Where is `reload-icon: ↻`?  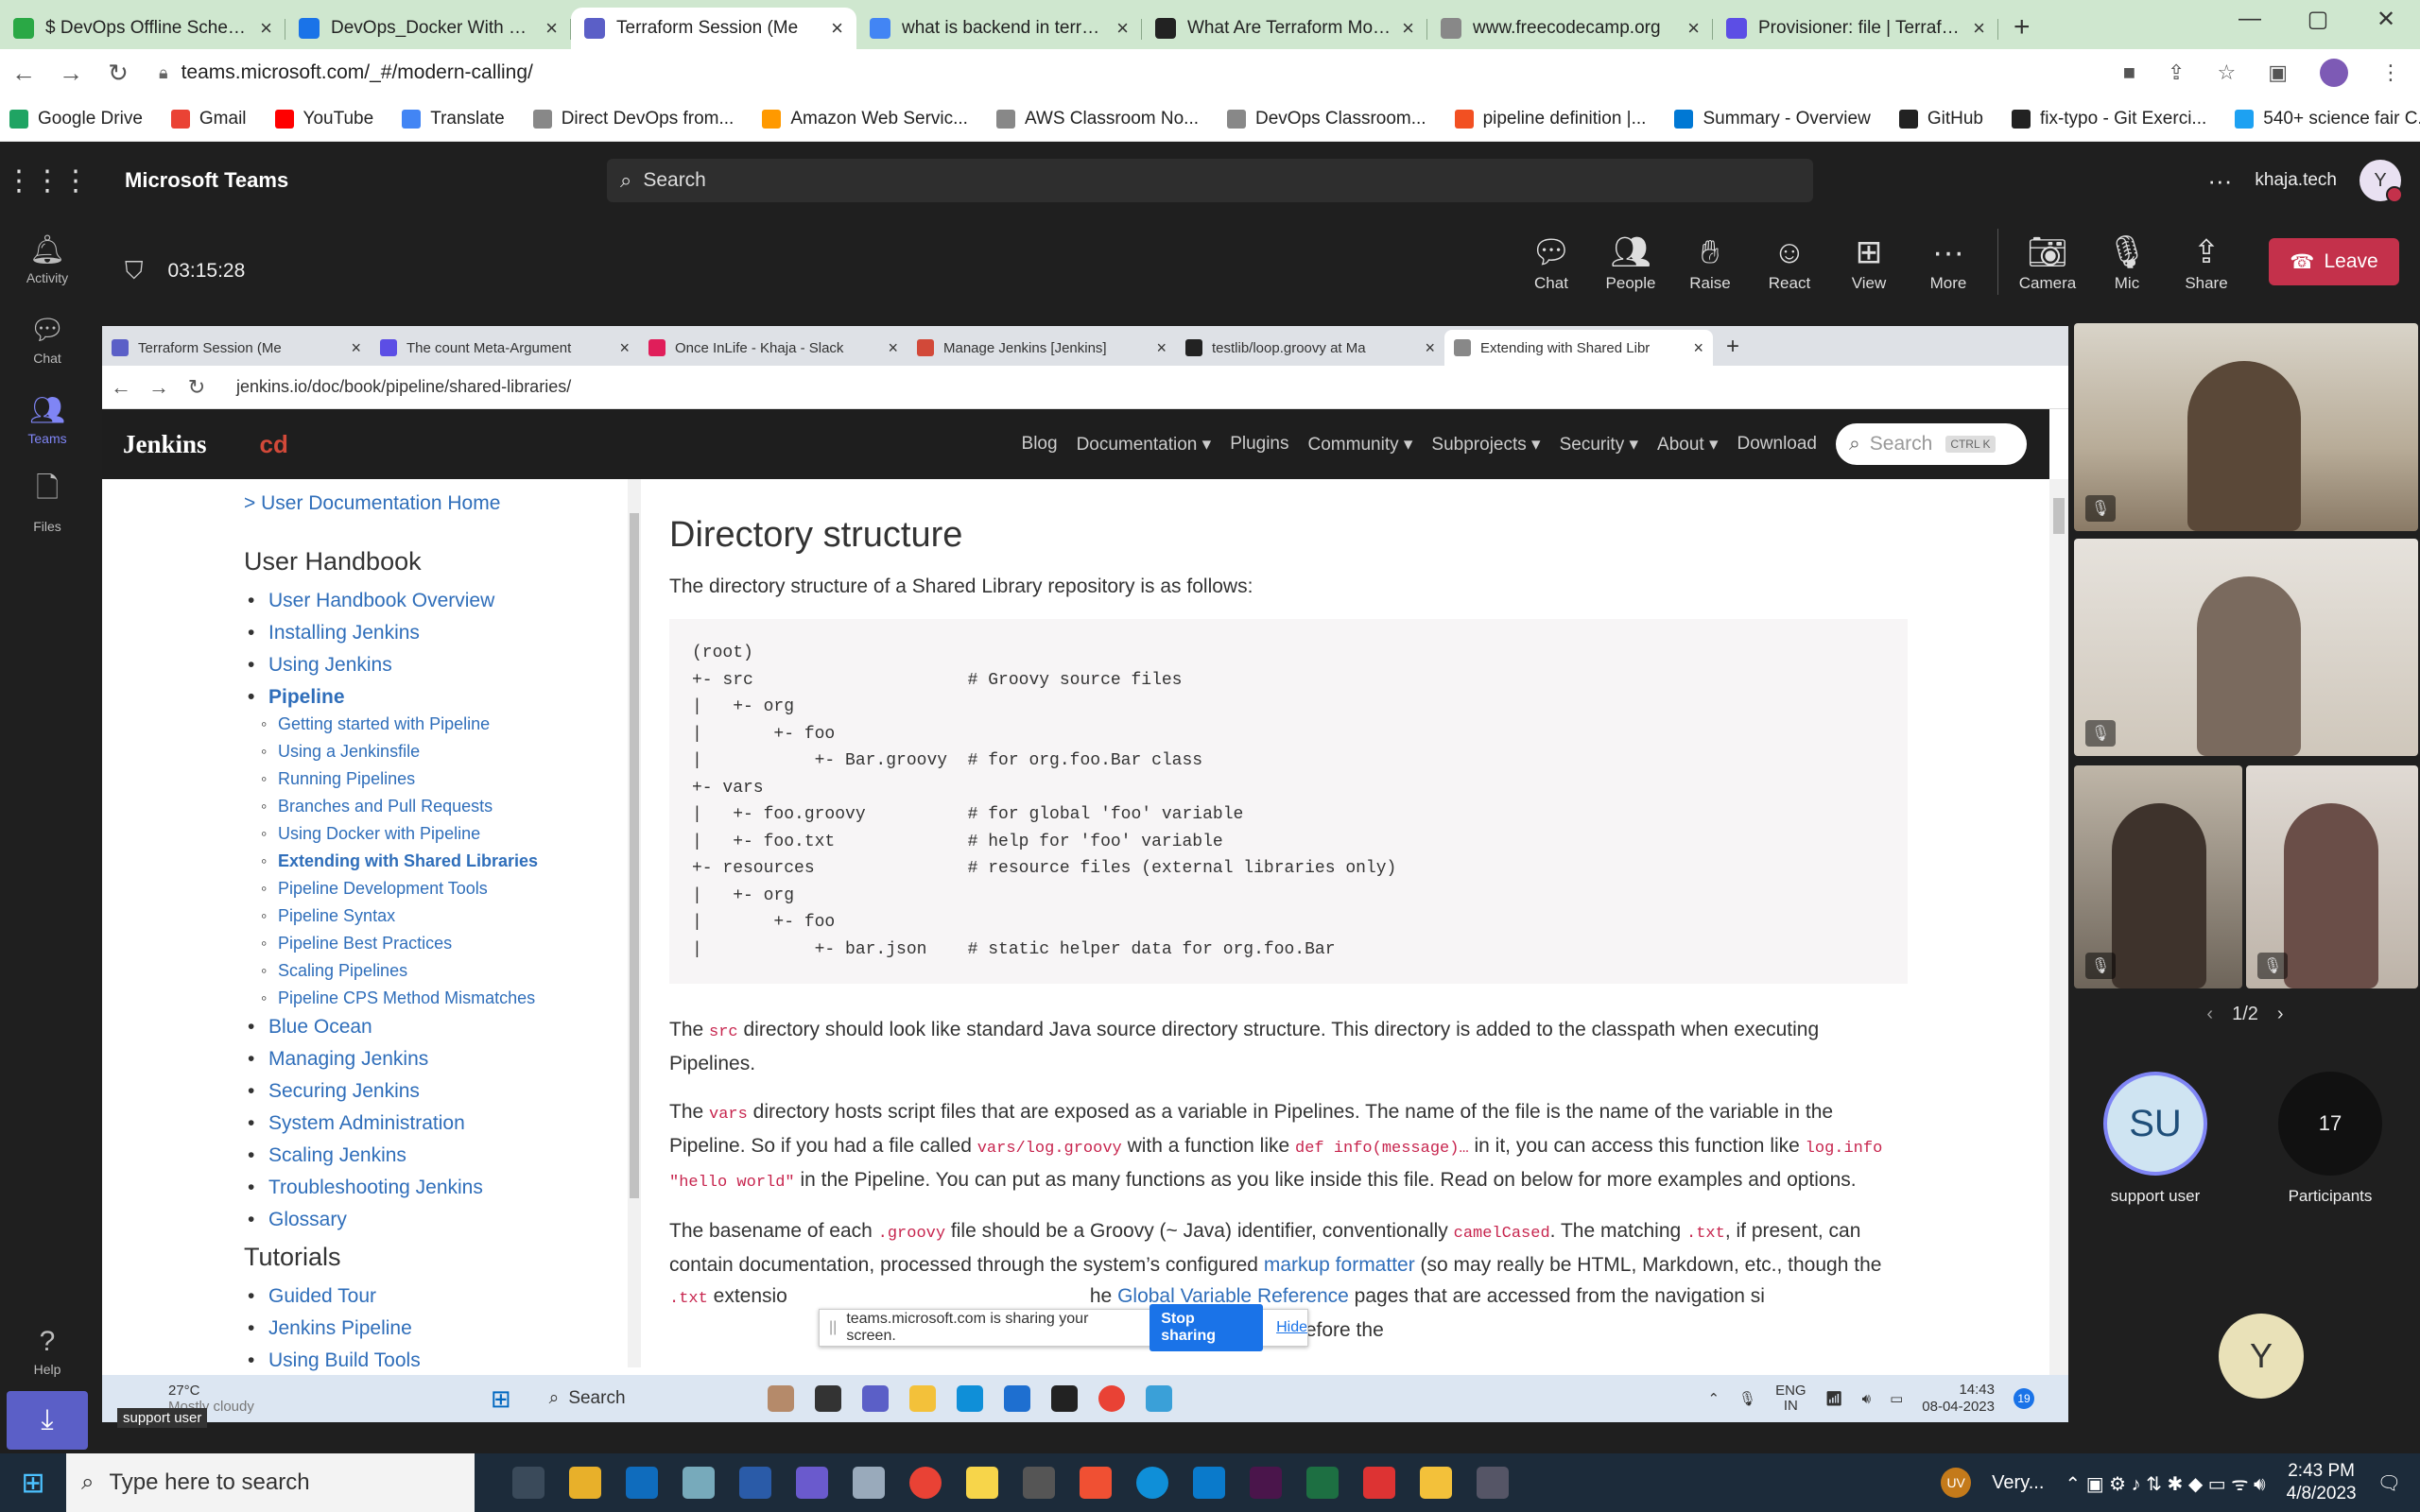 reload-icon: ↻ is located at coordinates (119, 73).